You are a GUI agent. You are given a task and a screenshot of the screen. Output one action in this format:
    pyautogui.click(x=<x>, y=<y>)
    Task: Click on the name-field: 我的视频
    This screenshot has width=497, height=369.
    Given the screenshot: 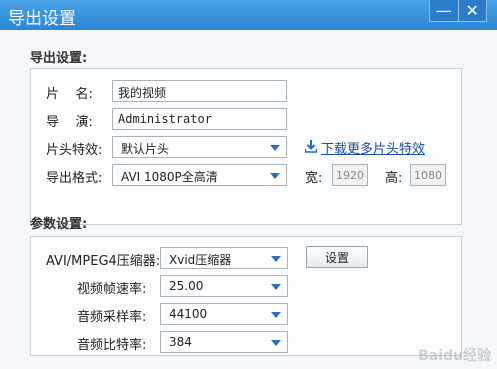 What is the action you would take?
    pyautogui.click(x=199, y=91)
    